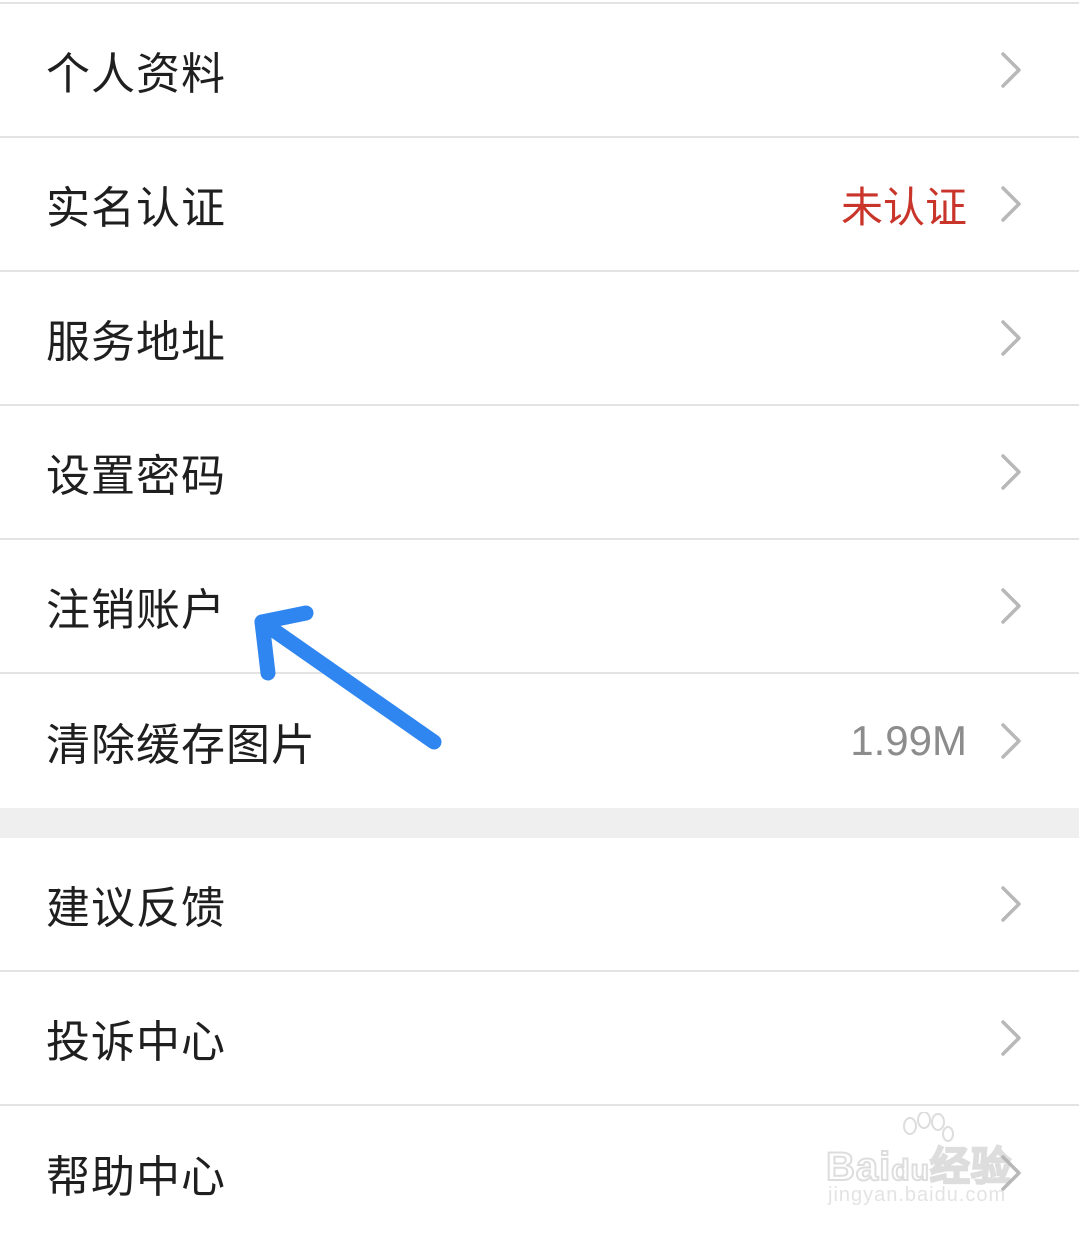 The width and height of the screenshot is (1079, 1235). I want to click on row-label: 帮助中心, so click(136, 1177).